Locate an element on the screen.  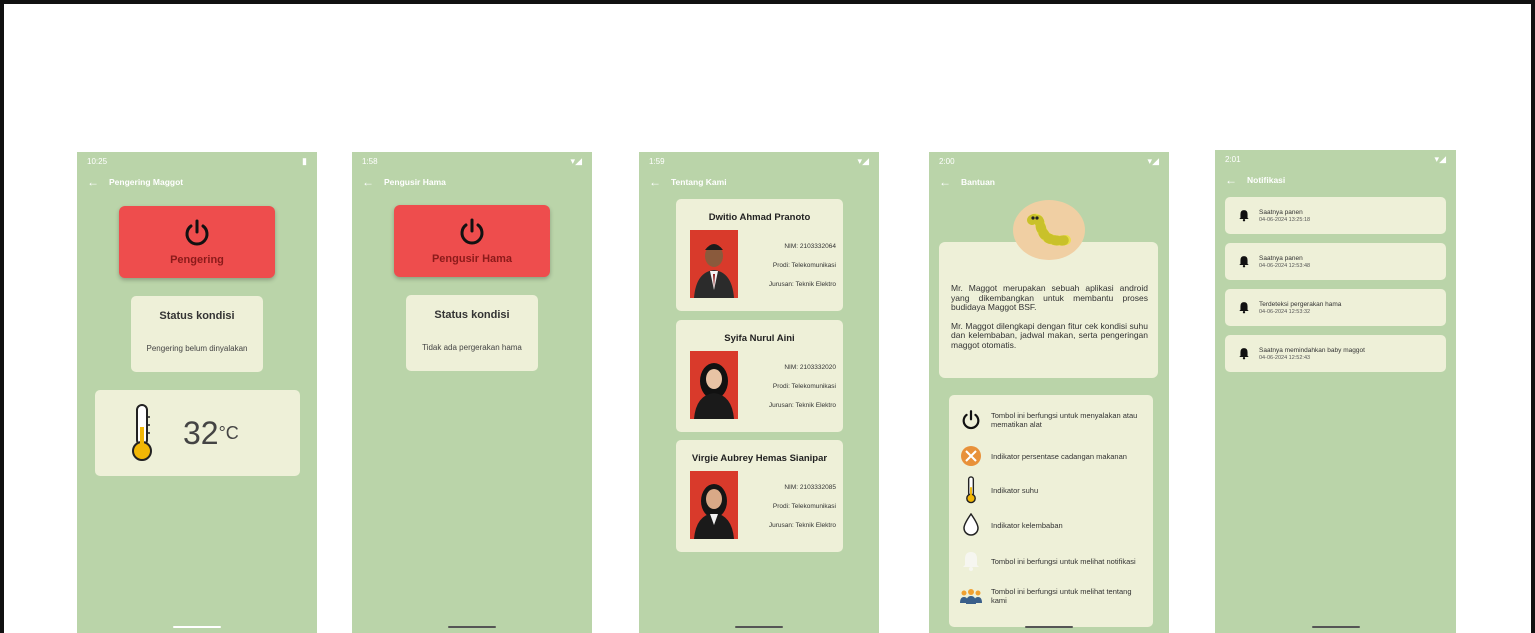
power-button: Pengusir Hama is located at coordinates (472, 241).